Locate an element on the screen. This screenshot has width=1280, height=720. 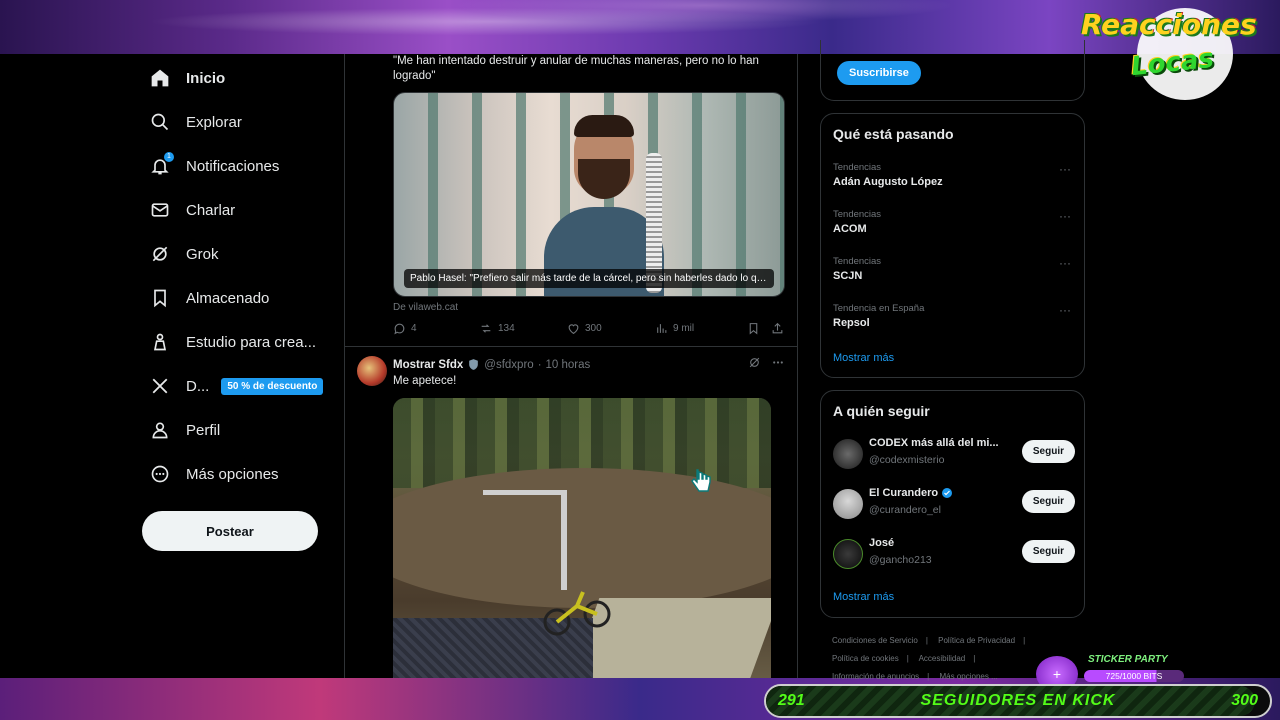
grok-icon is located at coordinates (754, 362).